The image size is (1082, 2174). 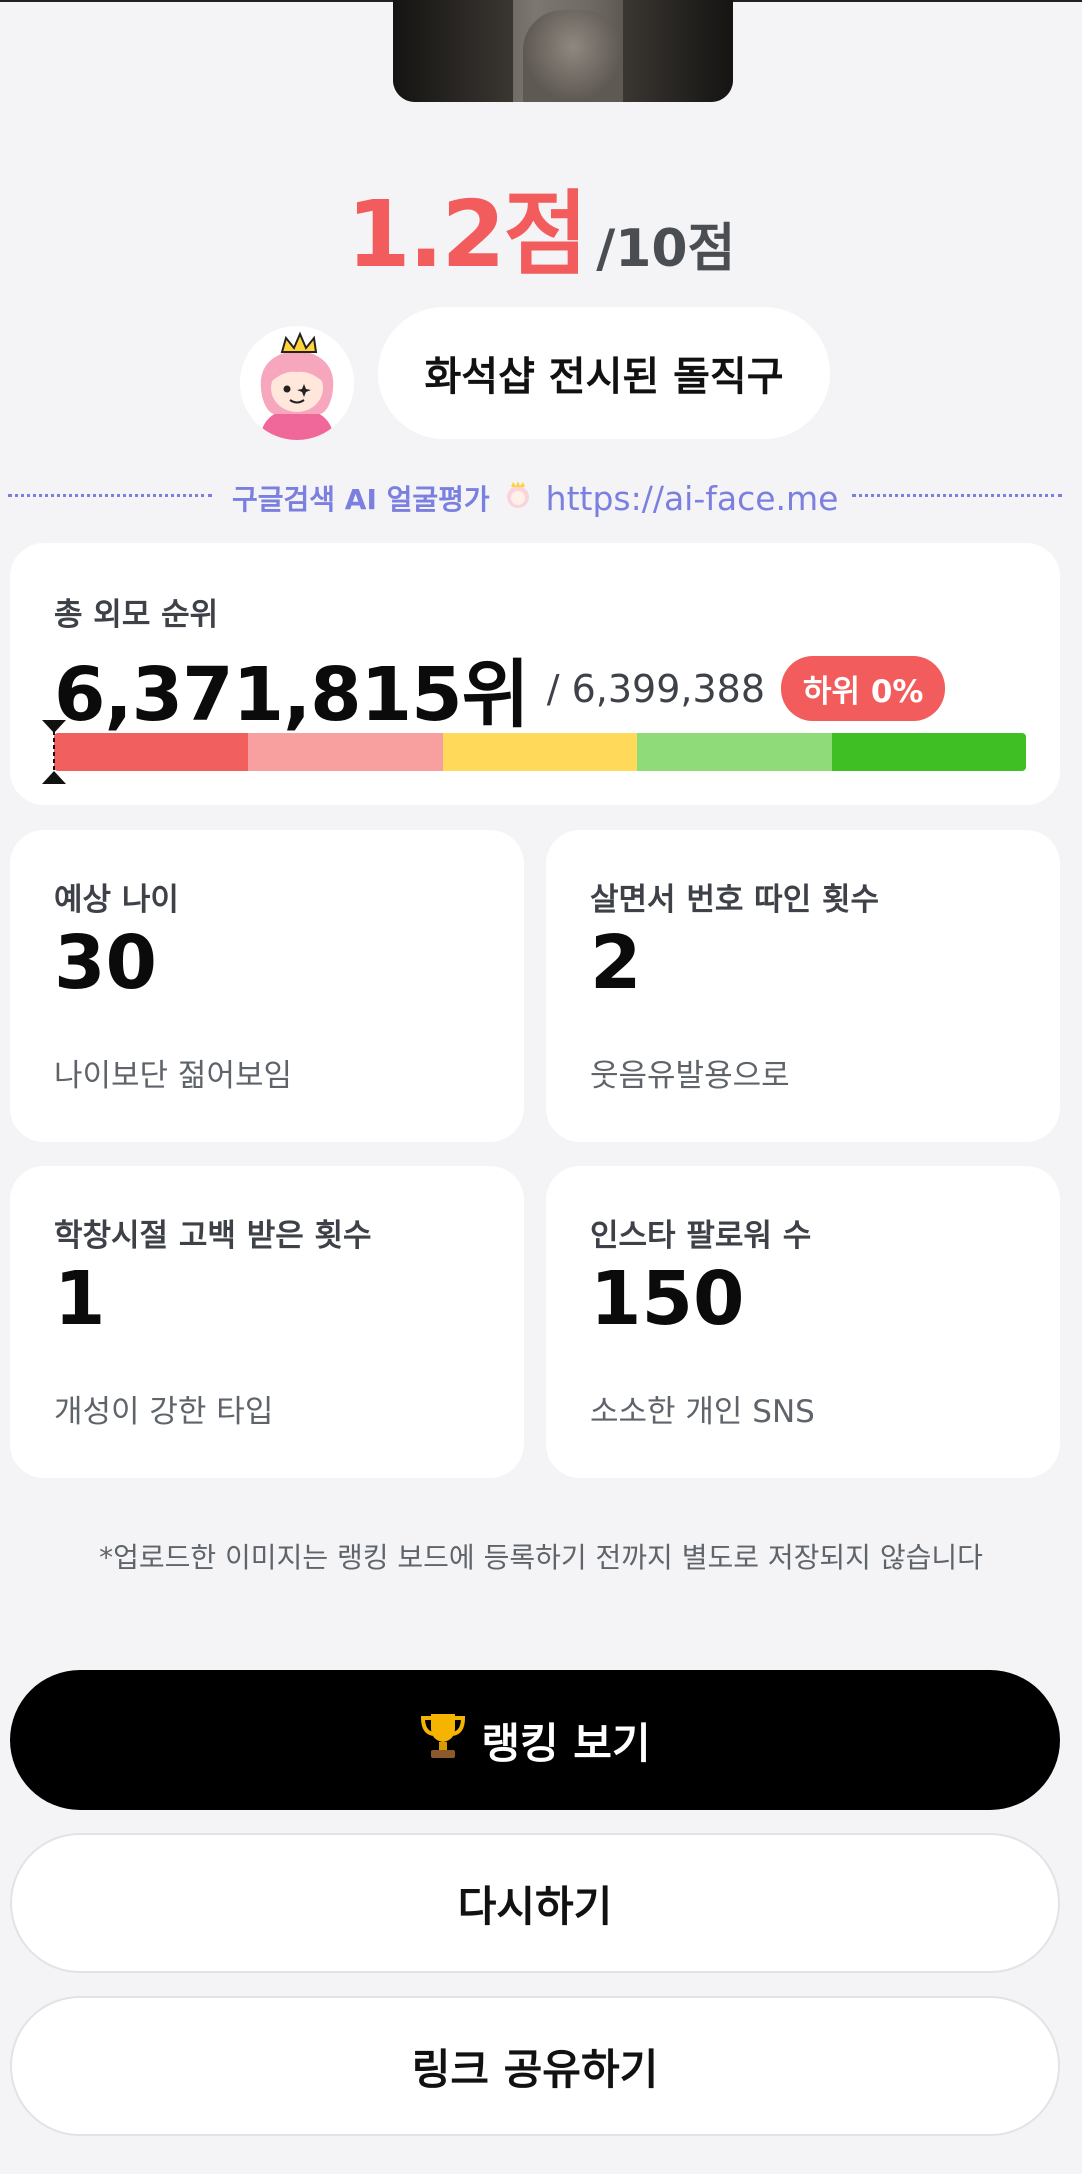 I want to click on trophy-icon, so click(x=443, y=1740).